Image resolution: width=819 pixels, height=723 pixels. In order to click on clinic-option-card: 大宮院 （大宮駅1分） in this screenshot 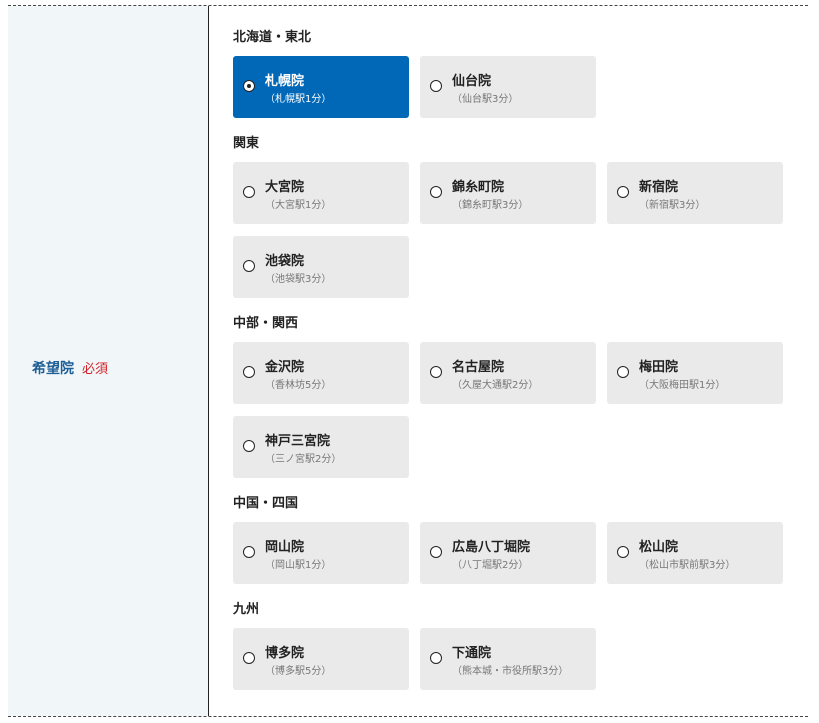, I will do `click(321, 193)`.